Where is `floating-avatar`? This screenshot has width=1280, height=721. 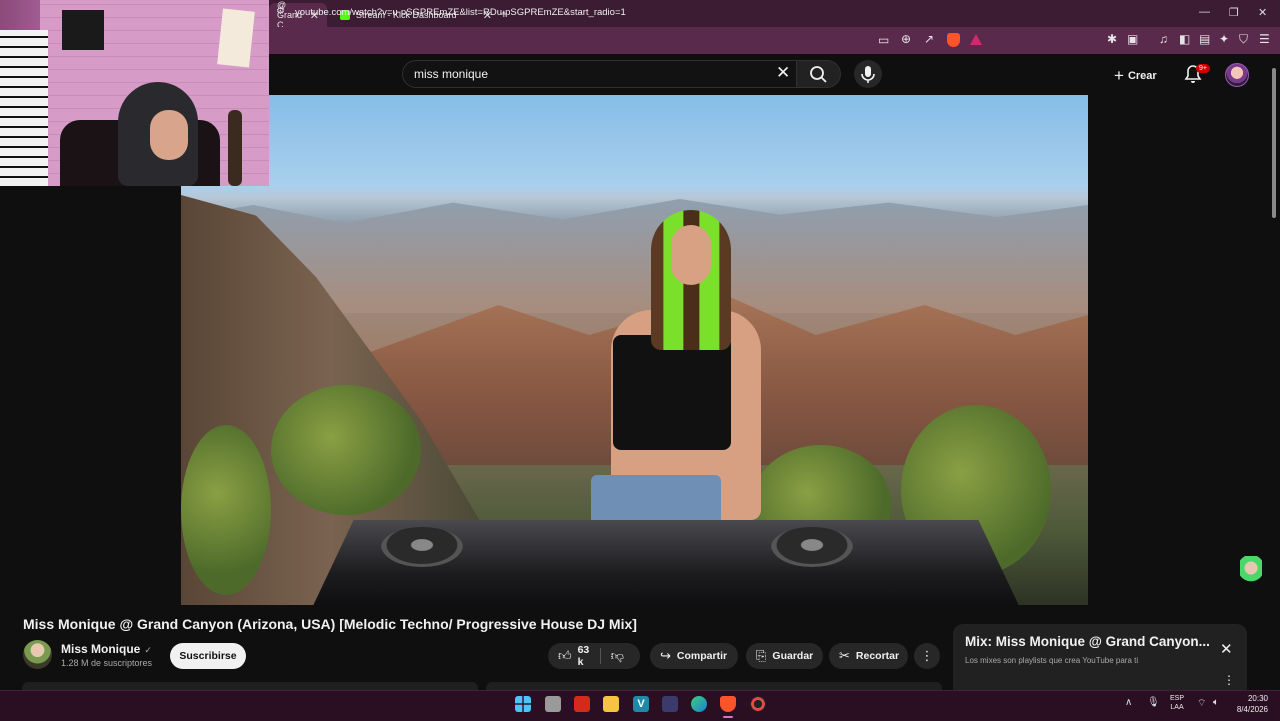 floating-avatar is located at coordinates (1251, 571).